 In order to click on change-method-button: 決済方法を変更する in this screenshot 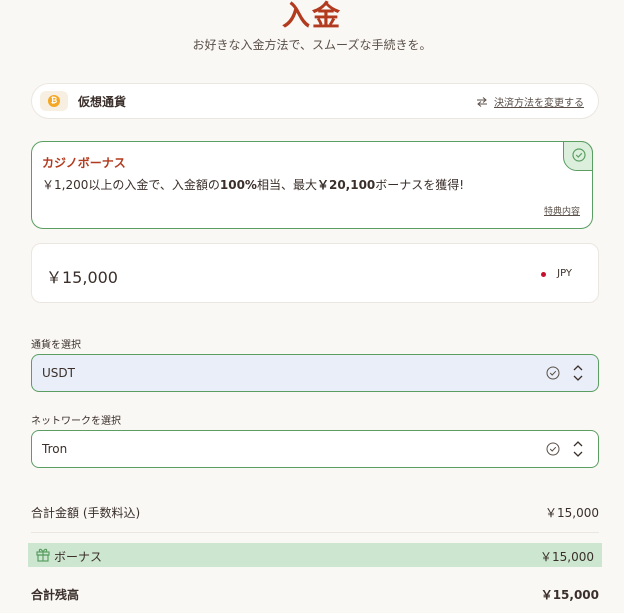, I will do `click(530, 101)`.